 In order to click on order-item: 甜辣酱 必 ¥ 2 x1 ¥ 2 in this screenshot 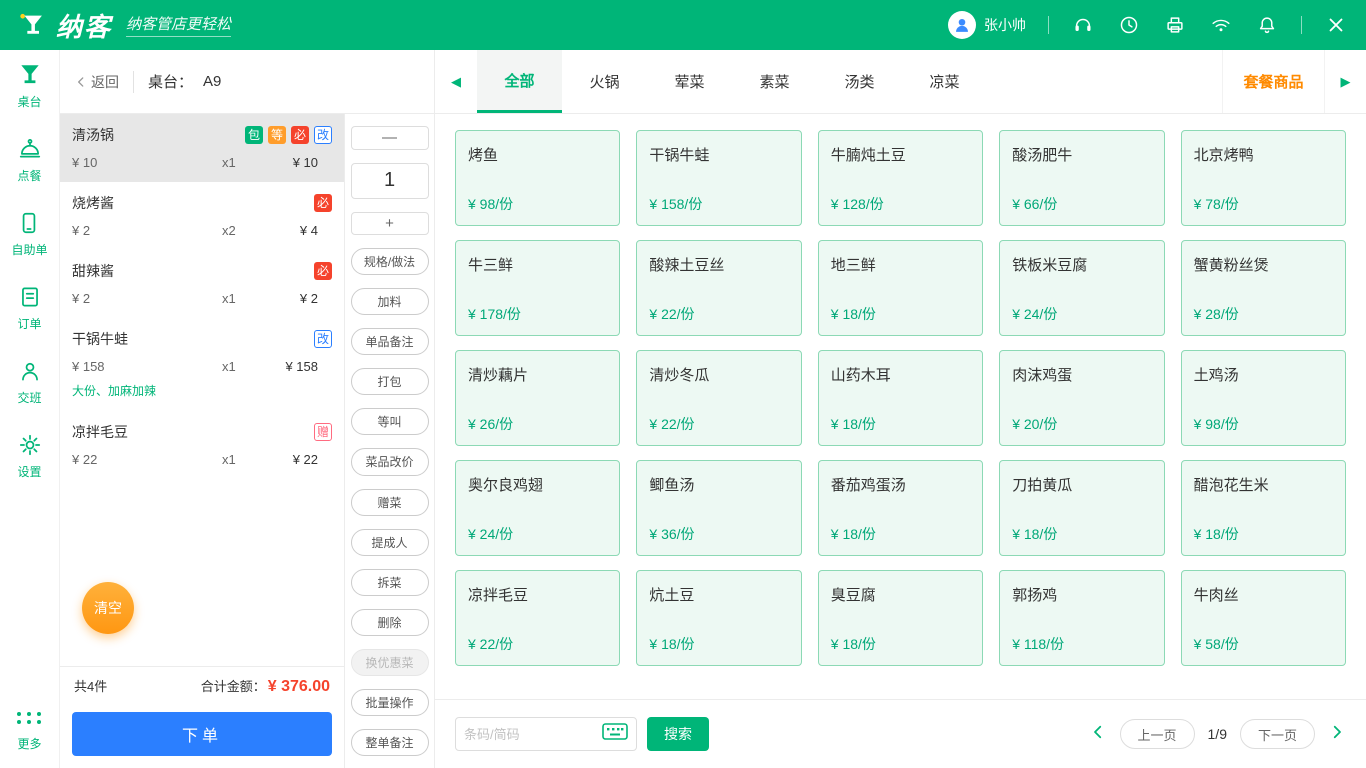, I will do `click(202, 284)`.